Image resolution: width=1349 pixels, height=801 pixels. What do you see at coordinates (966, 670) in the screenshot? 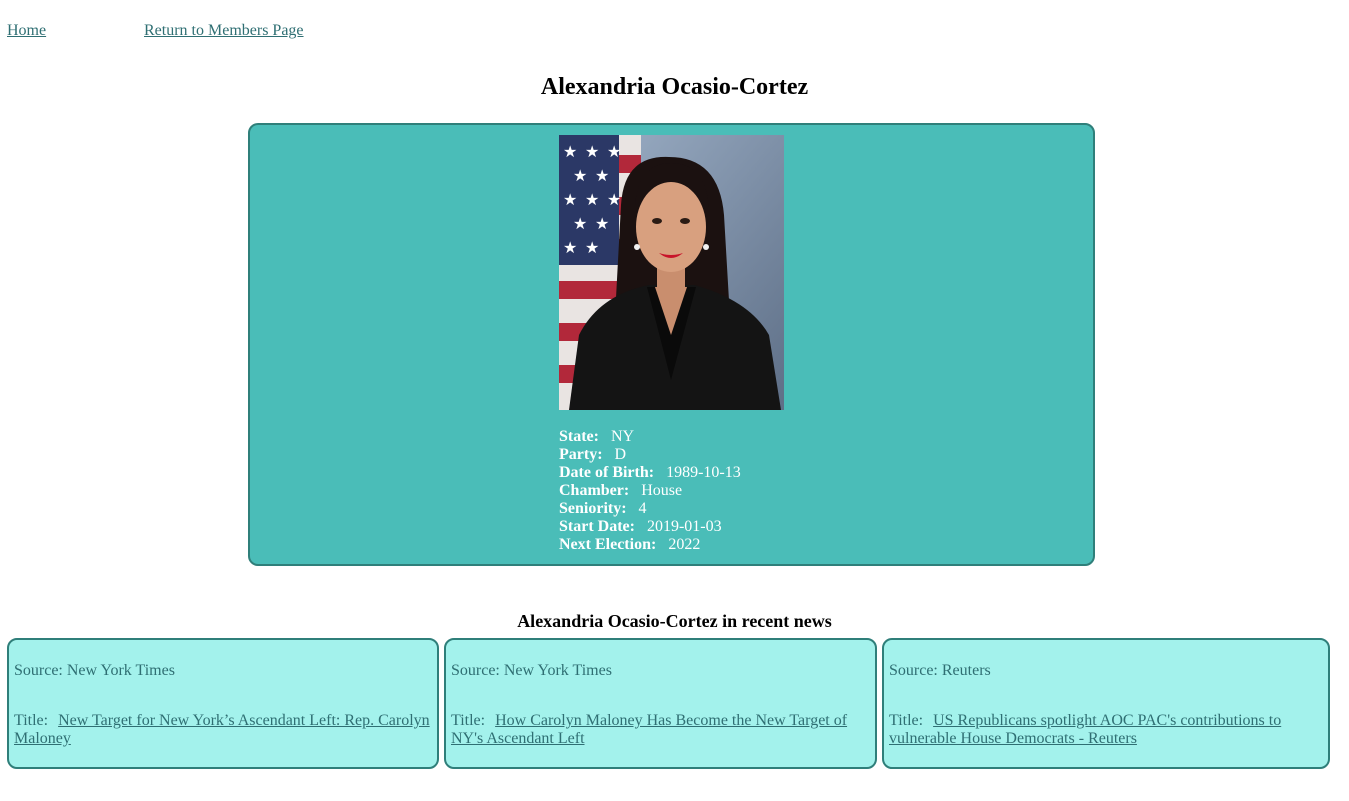
I see `news-source-value: Reuters` at bounding box center [966, 670].